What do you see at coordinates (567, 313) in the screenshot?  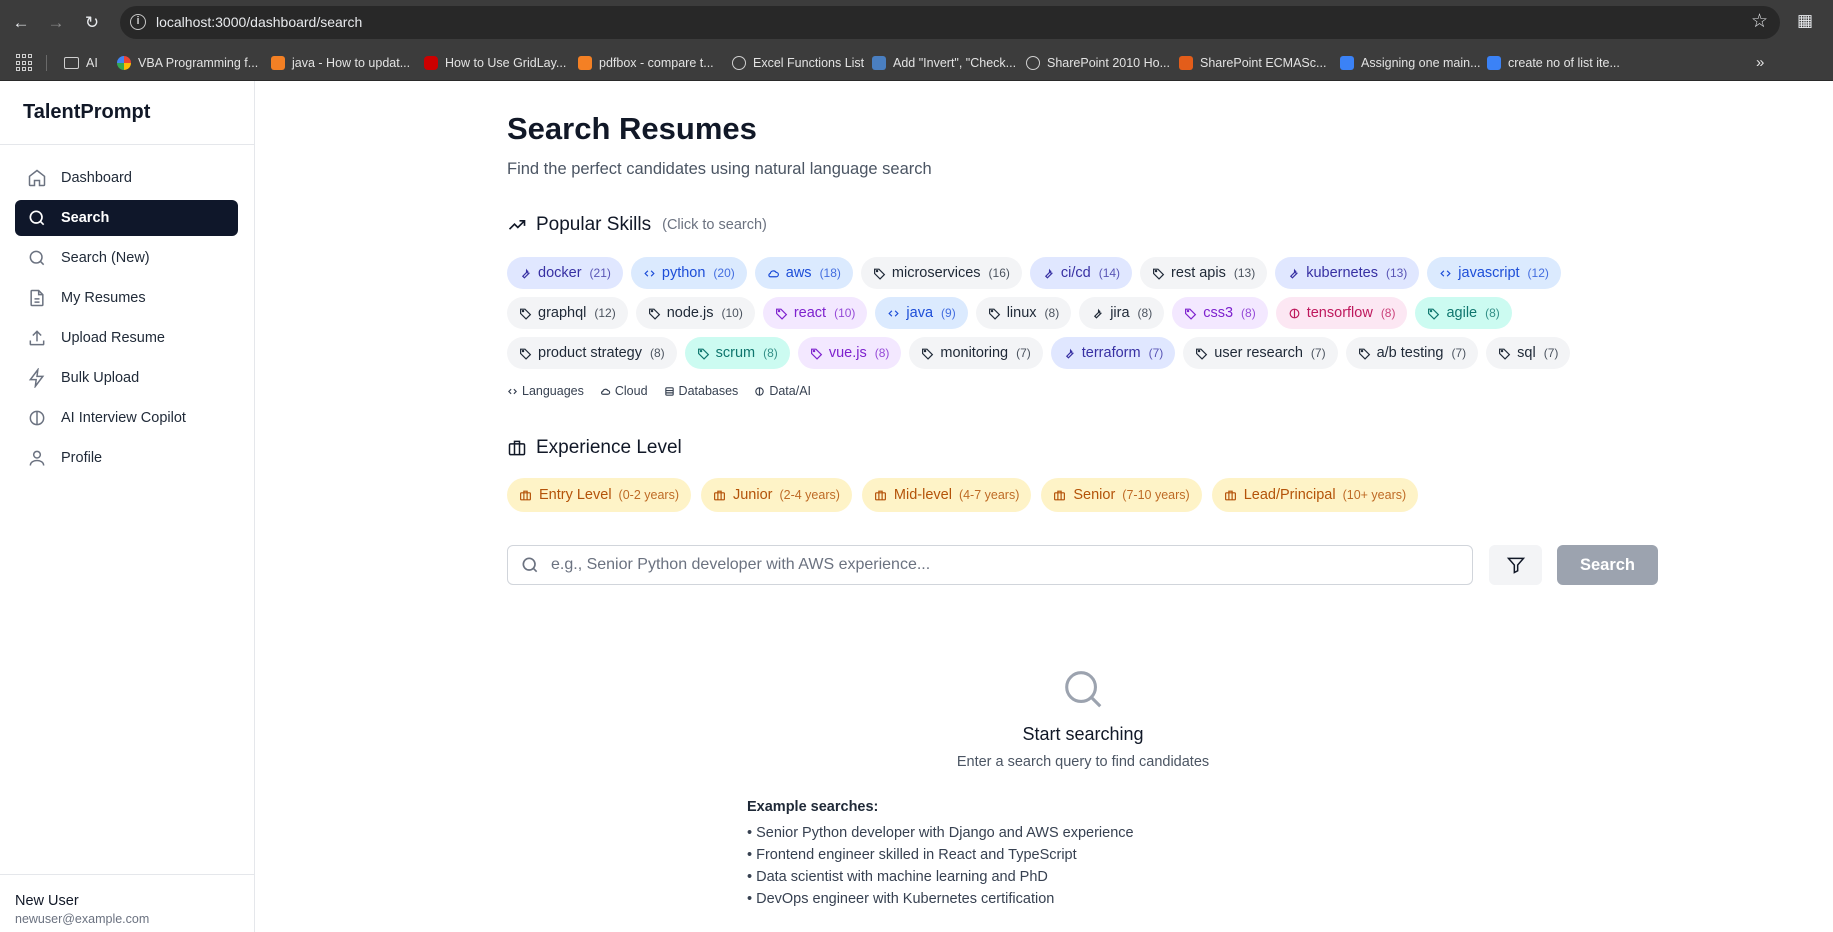 I see `skill-chip: graphql (12)` at bounding box center [567, 313].